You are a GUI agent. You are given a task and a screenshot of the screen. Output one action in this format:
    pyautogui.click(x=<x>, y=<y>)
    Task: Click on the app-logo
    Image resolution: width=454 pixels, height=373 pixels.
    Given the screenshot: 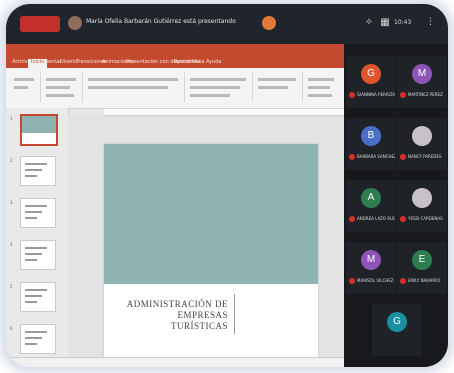 What is the action you would take?
    pyautogui.click(x=40, y=24)
    